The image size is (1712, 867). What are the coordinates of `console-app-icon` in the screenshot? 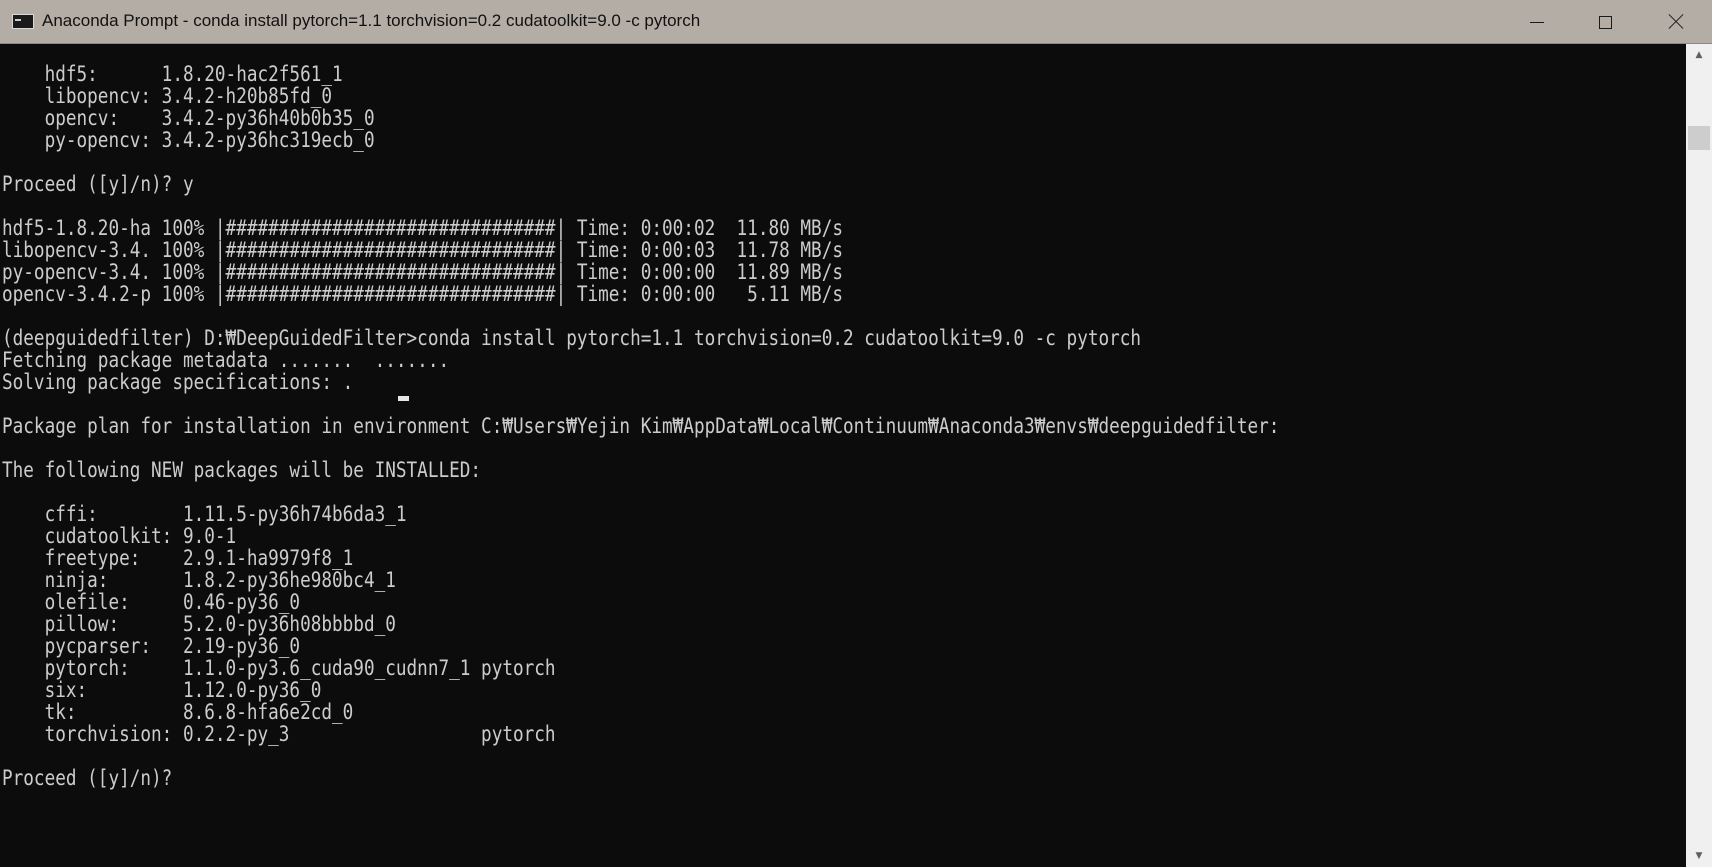 It's located at (23, 21).